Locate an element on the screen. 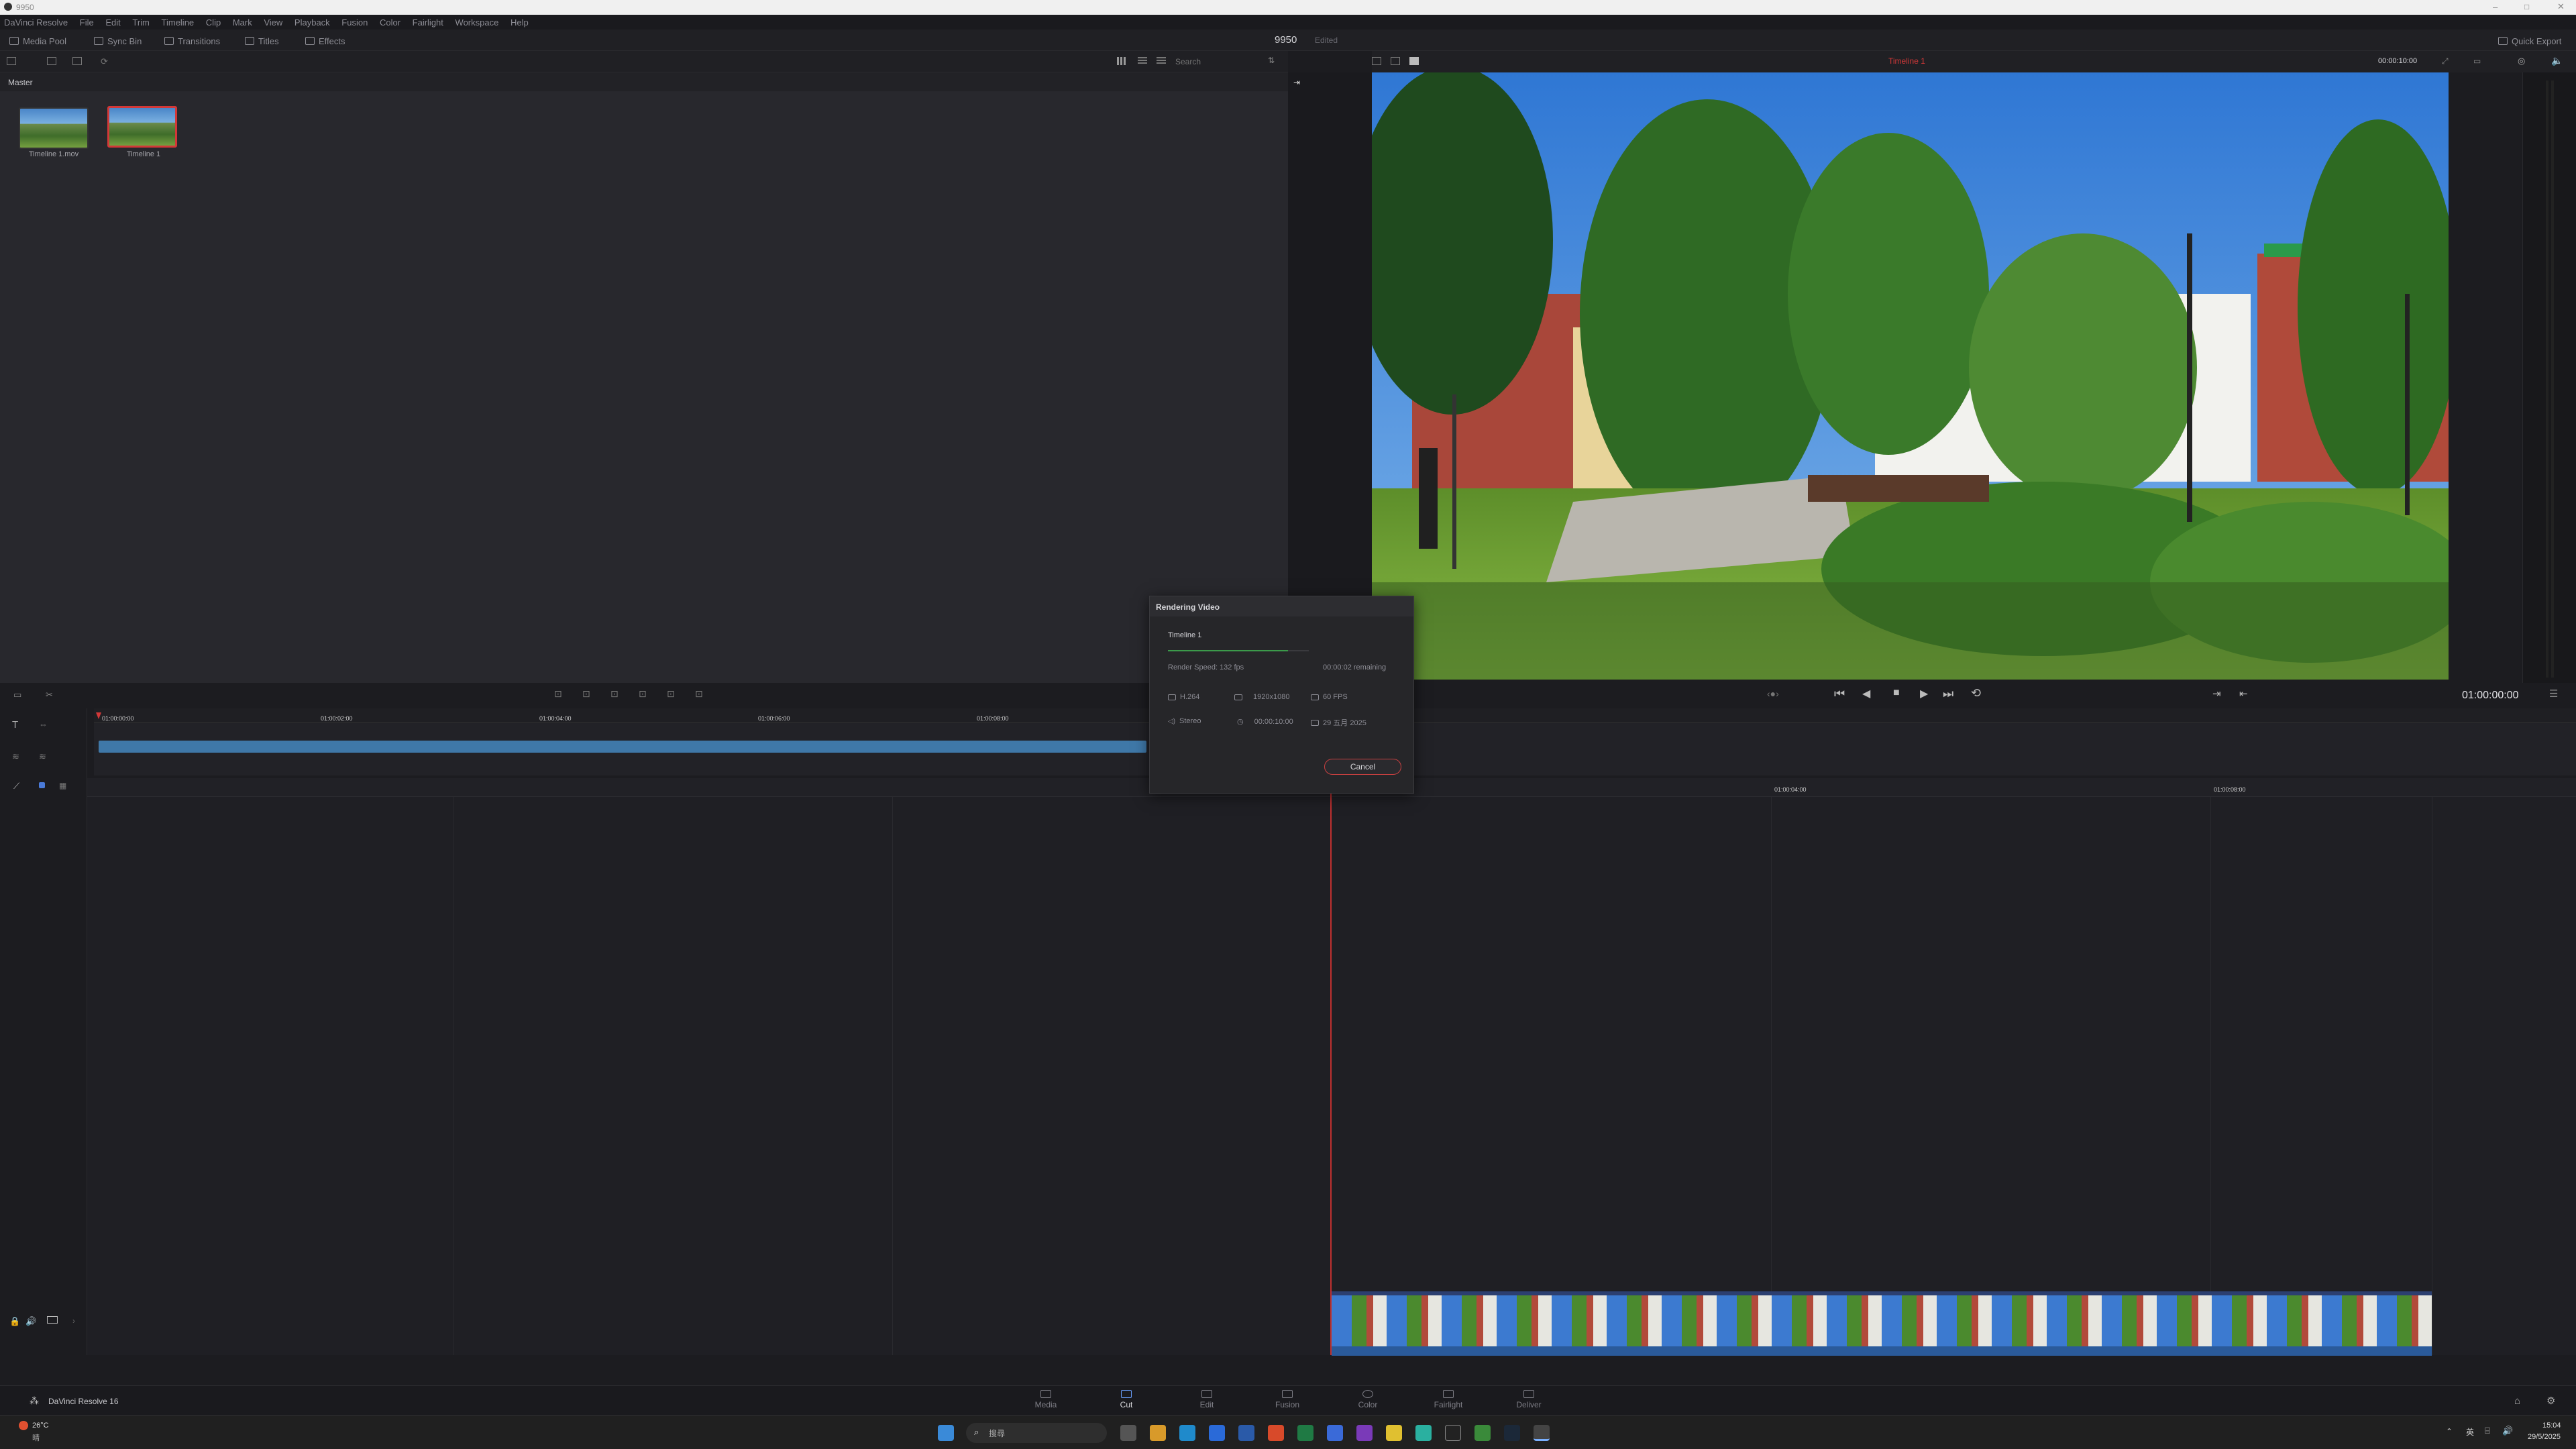 The image size is (2576, 1449). import-icon is located at coordinates (51, 61).